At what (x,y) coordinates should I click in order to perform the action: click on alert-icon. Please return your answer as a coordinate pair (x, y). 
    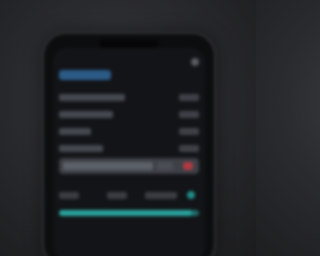
    Looking at the image, I should click on (188, 166).